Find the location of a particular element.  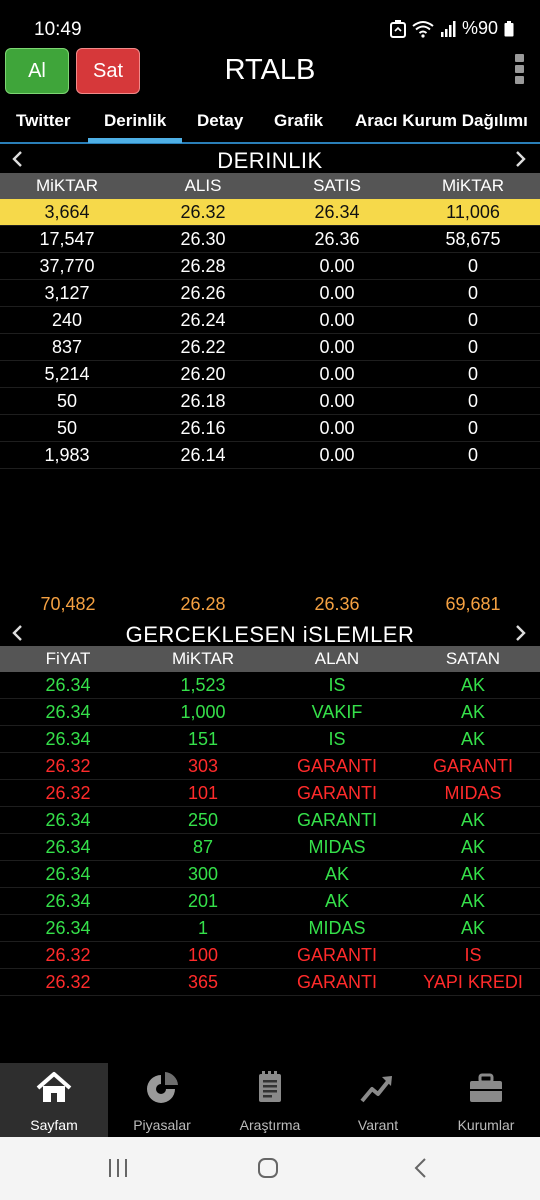

depth-col-bid-qty: MiKTAR is located at coordinates (67, 185).